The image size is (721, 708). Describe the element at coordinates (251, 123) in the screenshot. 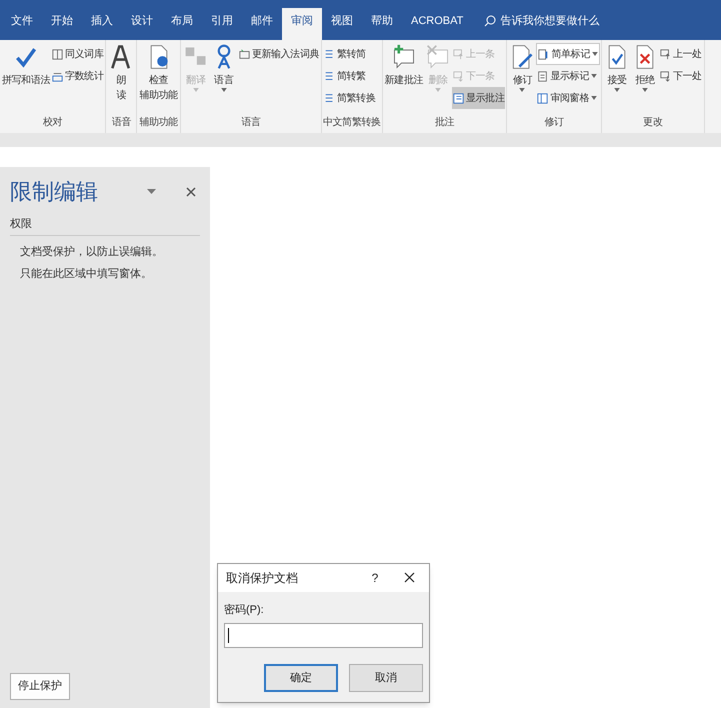

I see `group-label: 语言` at that location.